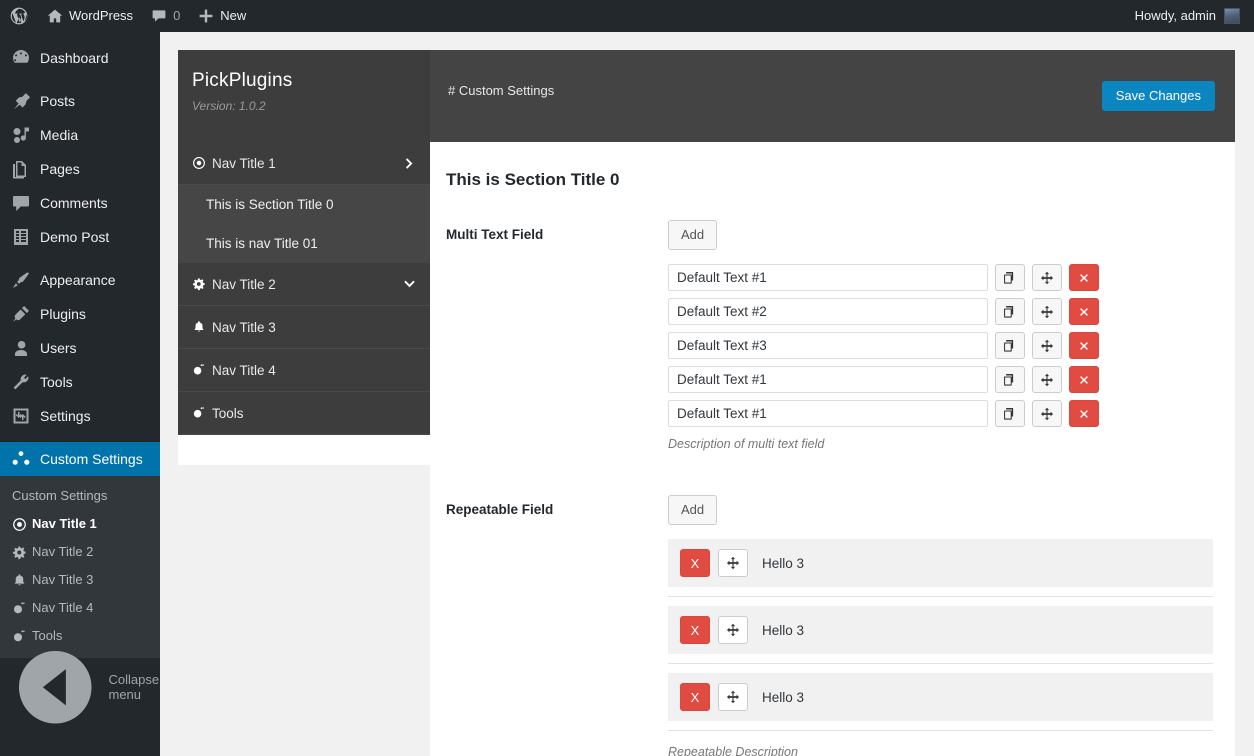 The image size is (1254, 756). Describe the element at coordinates (84, 459) in the screenshot. I see `sidebar-item-custom-settings: Custom Settings` at that location.